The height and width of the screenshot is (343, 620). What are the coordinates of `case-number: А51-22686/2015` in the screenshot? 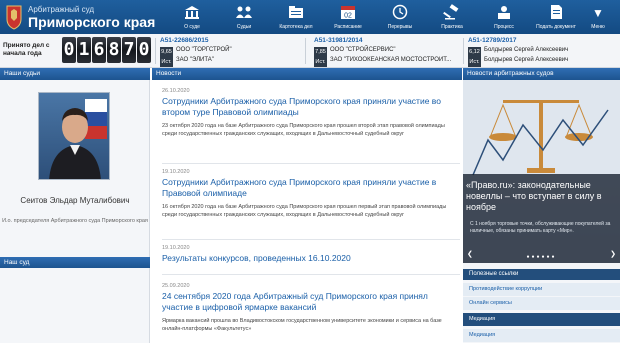 It's located at (184, 40).